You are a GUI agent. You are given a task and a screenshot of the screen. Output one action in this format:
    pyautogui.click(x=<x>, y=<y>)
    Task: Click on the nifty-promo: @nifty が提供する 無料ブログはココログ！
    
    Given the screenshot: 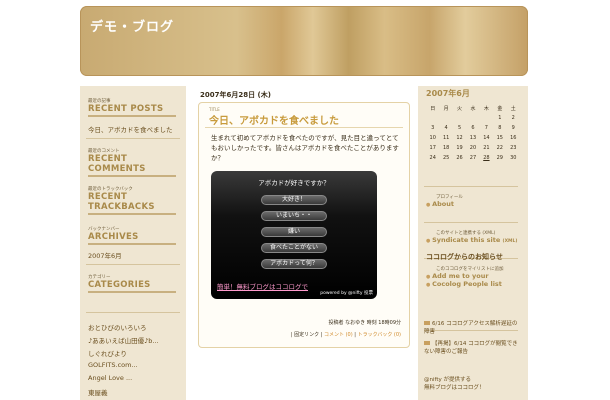 What is the action you would take?
    pyautogui.click(x=473, y=384)
    